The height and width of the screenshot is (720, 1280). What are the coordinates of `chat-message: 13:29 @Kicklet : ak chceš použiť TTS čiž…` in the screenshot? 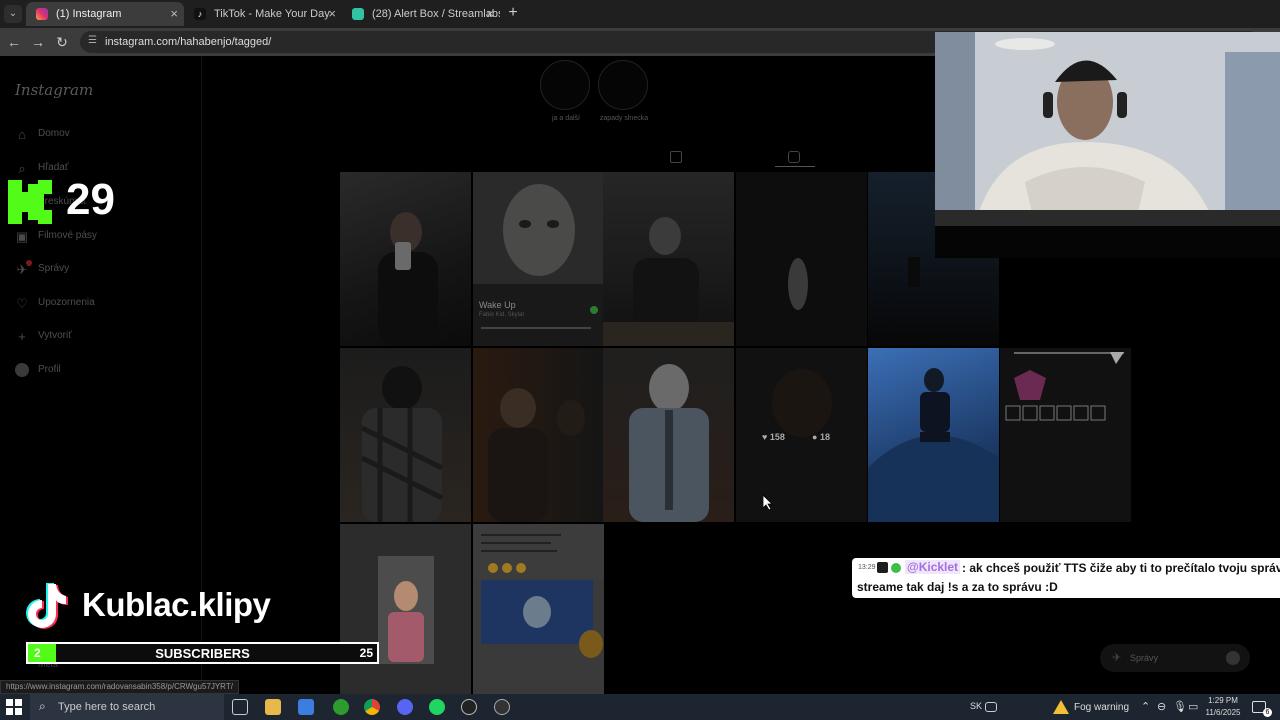 It's located at (1066, 578).